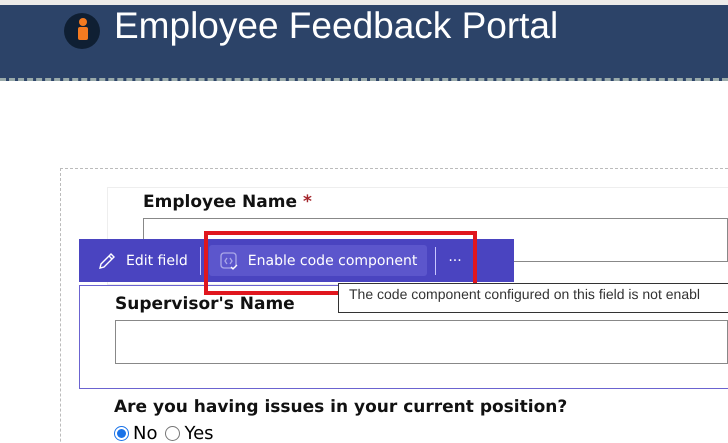 The height and width of the screenshot is (443, 728). What do you see at coordinates (145, 433) in the screenshot?
I see `option-label: No` at bounding box center [145, 433].